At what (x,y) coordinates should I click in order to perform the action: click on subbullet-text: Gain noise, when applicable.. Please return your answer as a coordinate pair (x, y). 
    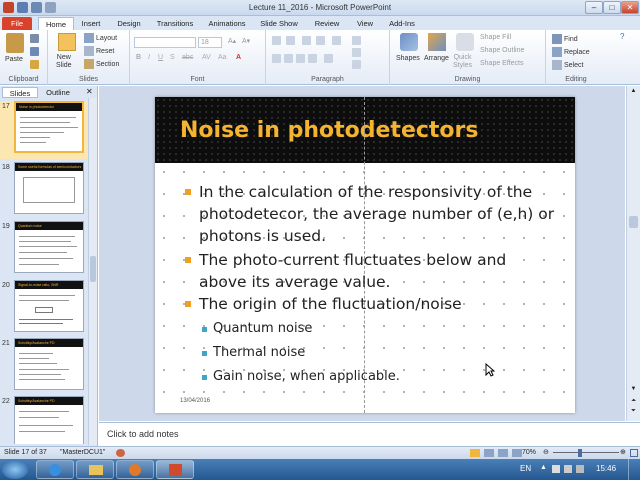
    Looking at the image, I should click on (306, 376).